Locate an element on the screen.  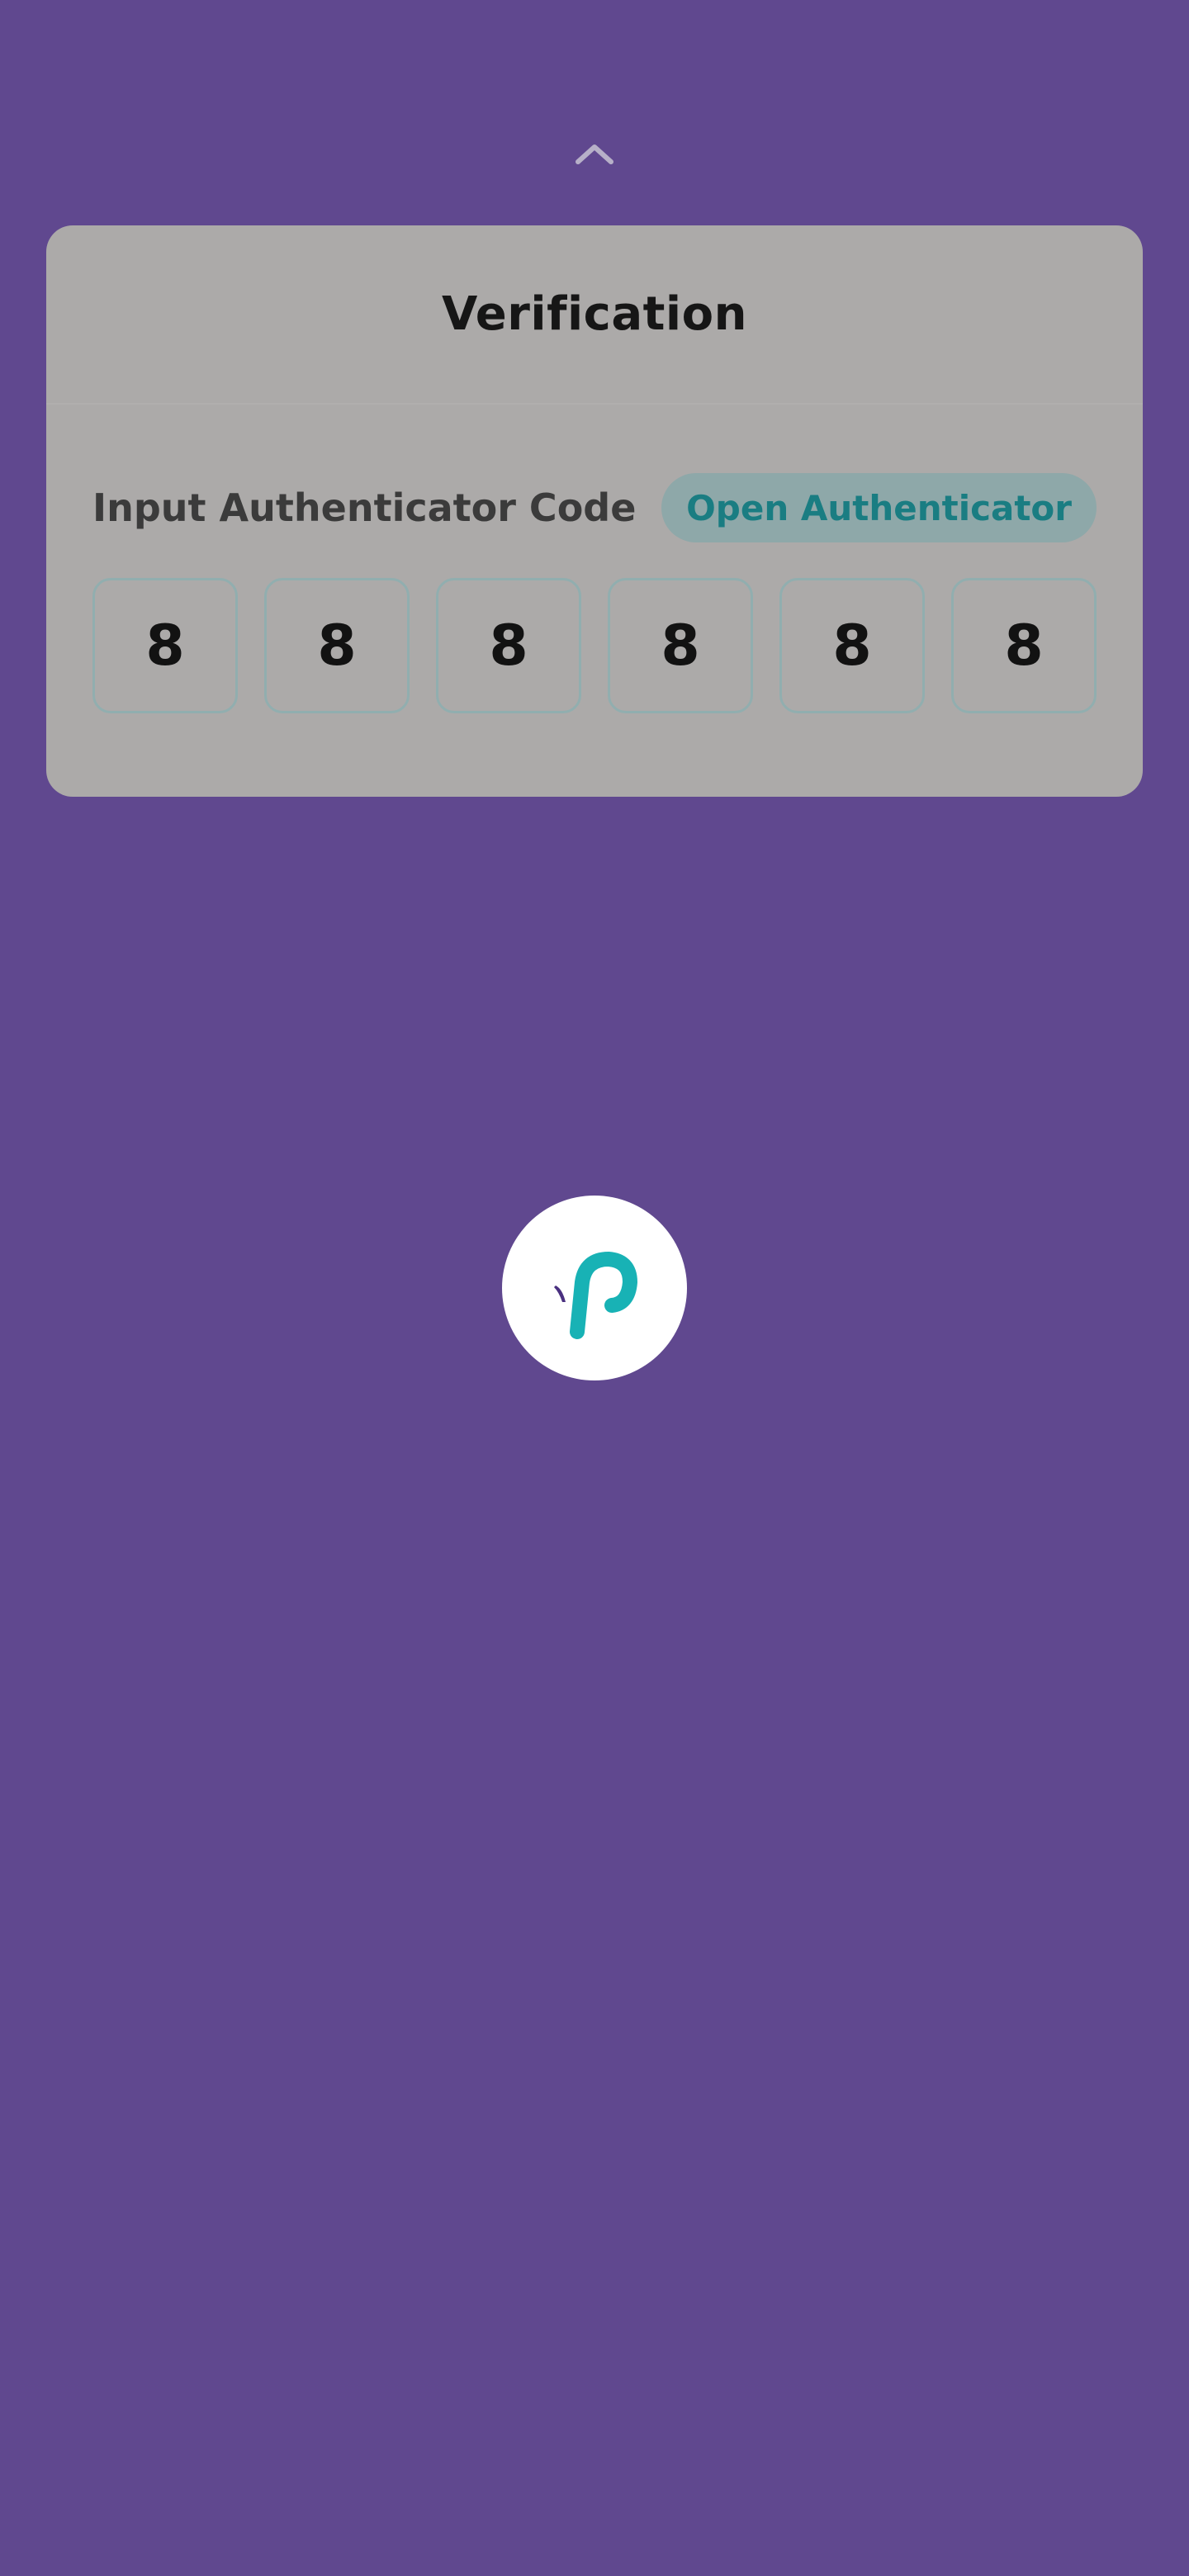
app-logo is located at coordinates (594, 1288).